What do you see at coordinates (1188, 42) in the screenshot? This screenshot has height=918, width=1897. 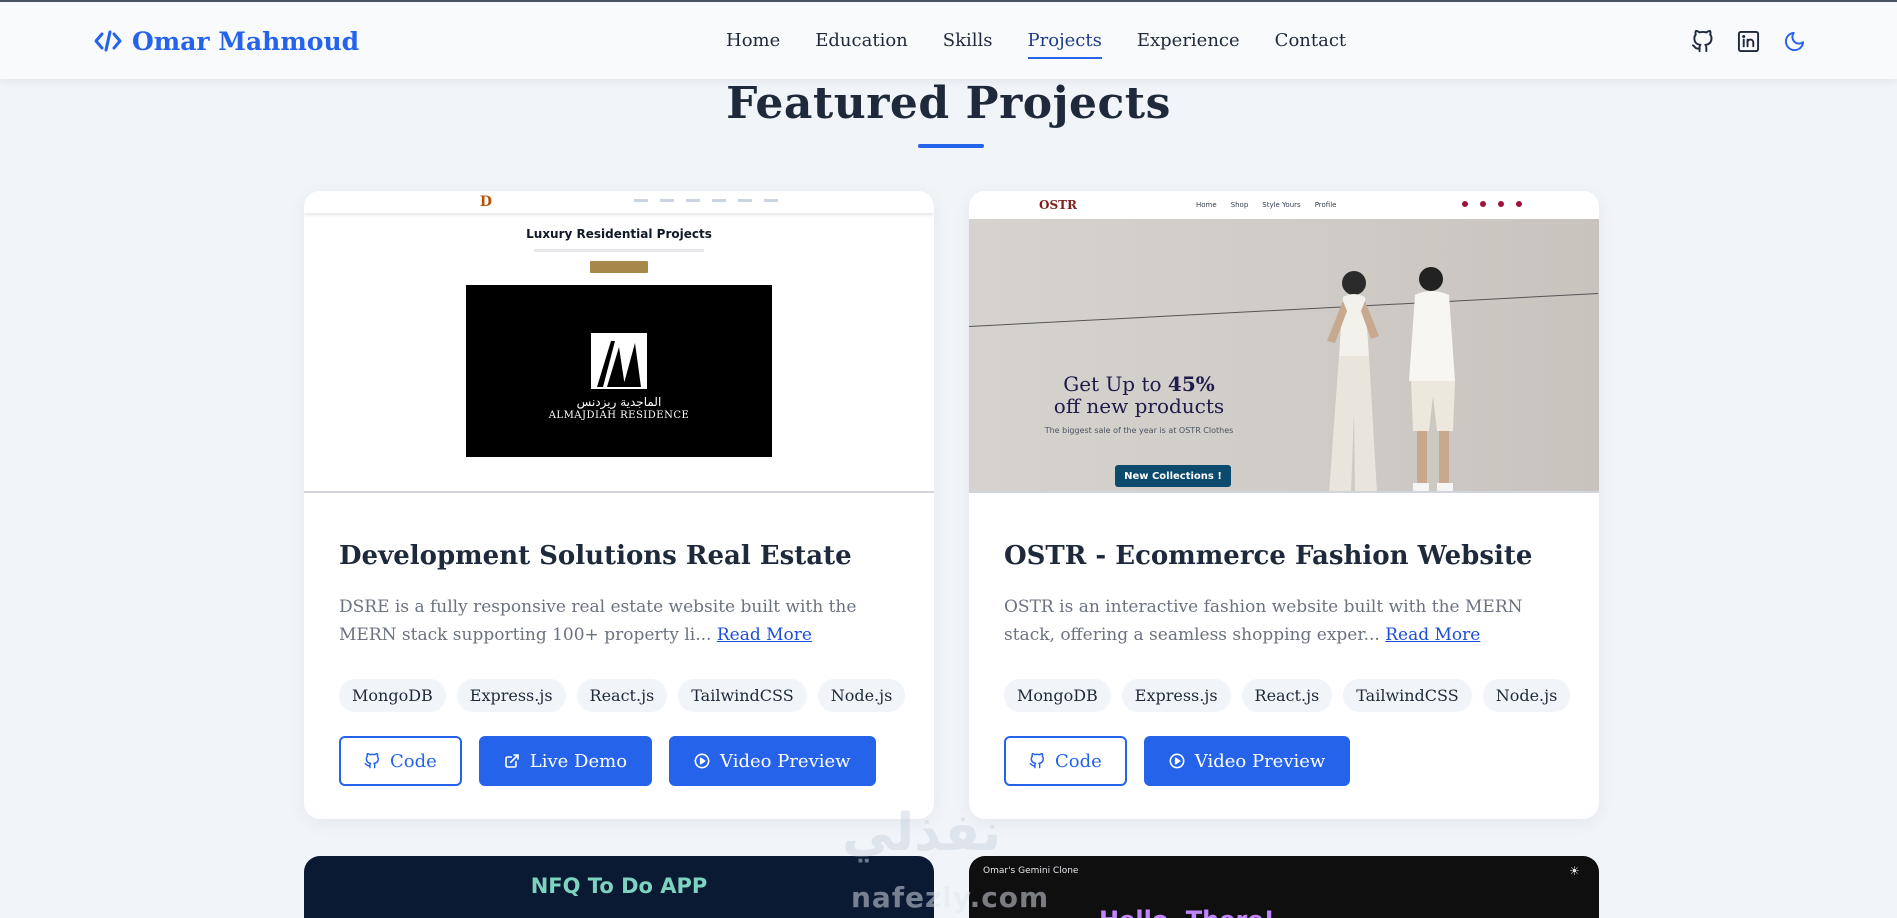 I see `nav-experience: Experience` at bounding box center [1188, 42].